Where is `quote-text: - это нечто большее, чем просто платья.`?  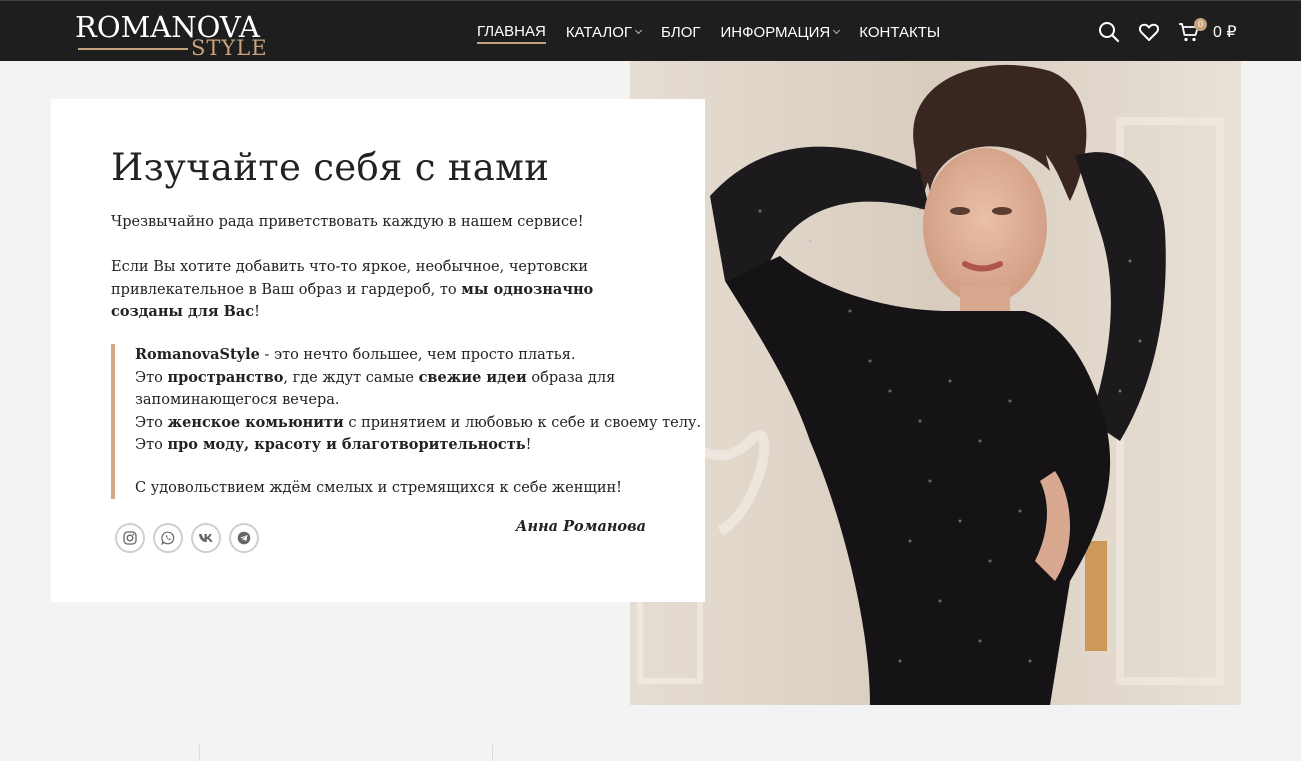 quote-text: - это нечто большее, чем просто платья. is located at coordinates (417, 355).